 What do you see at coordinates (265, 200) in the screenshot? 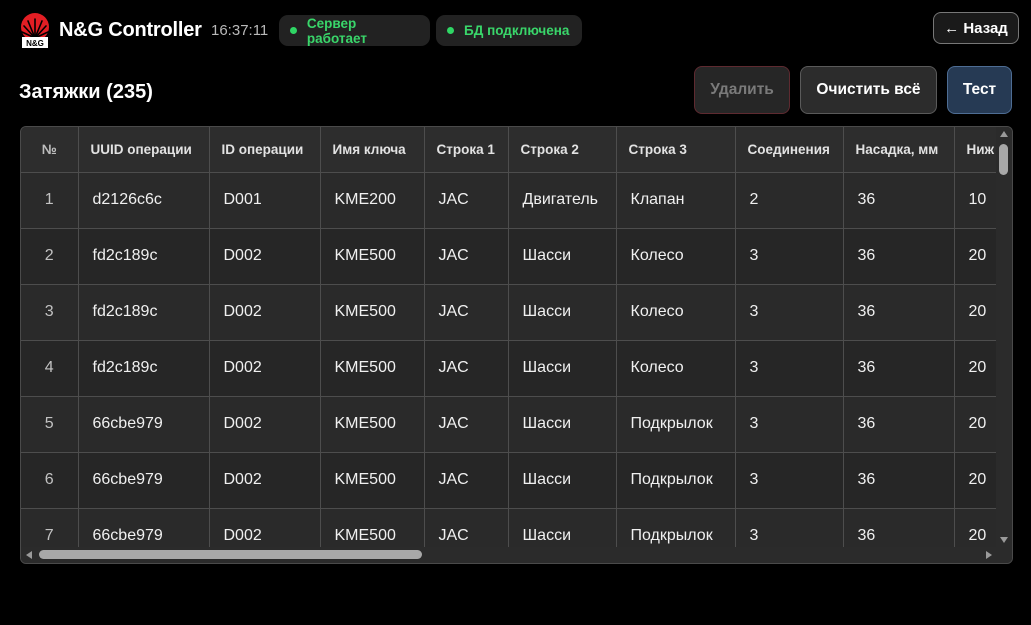
I see `cell-operation-id: D001` at bounding box center [265, 200].